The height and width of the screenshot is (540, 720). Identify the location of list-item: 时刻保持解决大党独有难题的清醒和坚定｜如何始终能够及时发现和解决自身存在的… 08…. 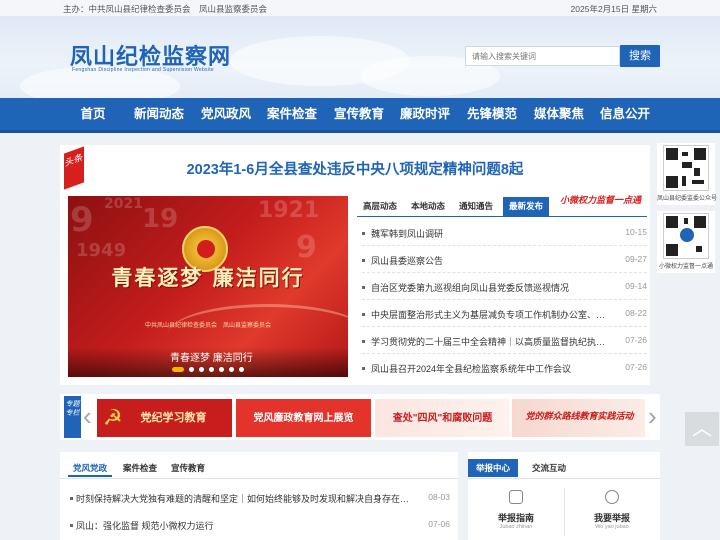
(260, 499).